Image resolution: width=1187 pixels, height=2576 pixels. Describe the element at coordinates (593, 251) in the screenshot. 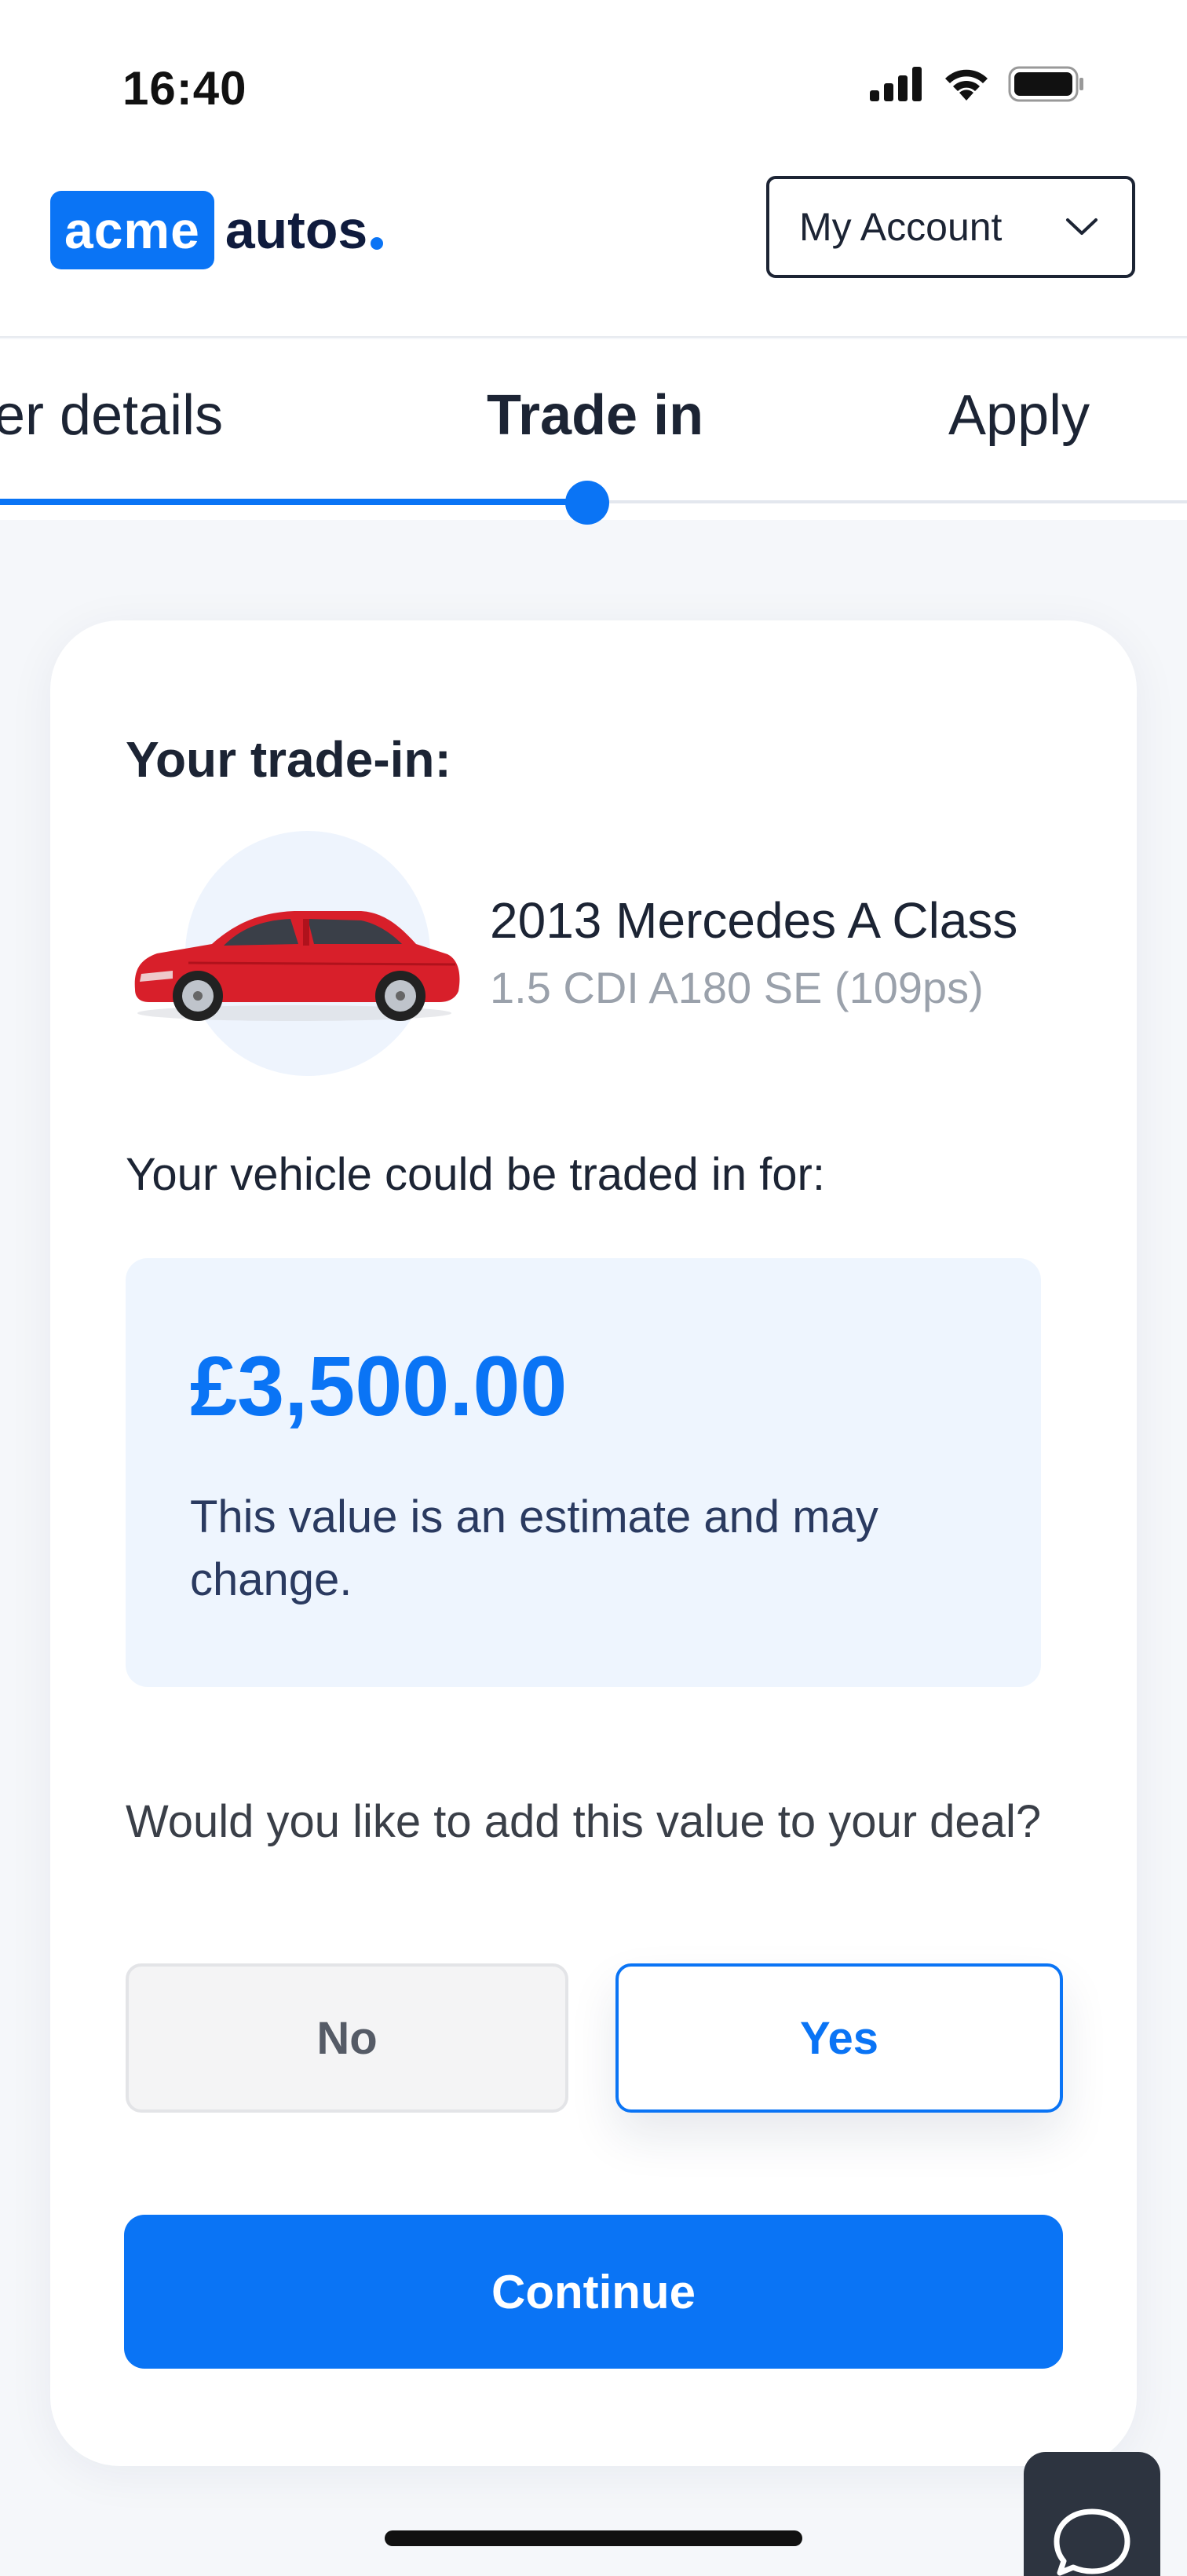

I see `app-header: acme autos My Account` at that location.